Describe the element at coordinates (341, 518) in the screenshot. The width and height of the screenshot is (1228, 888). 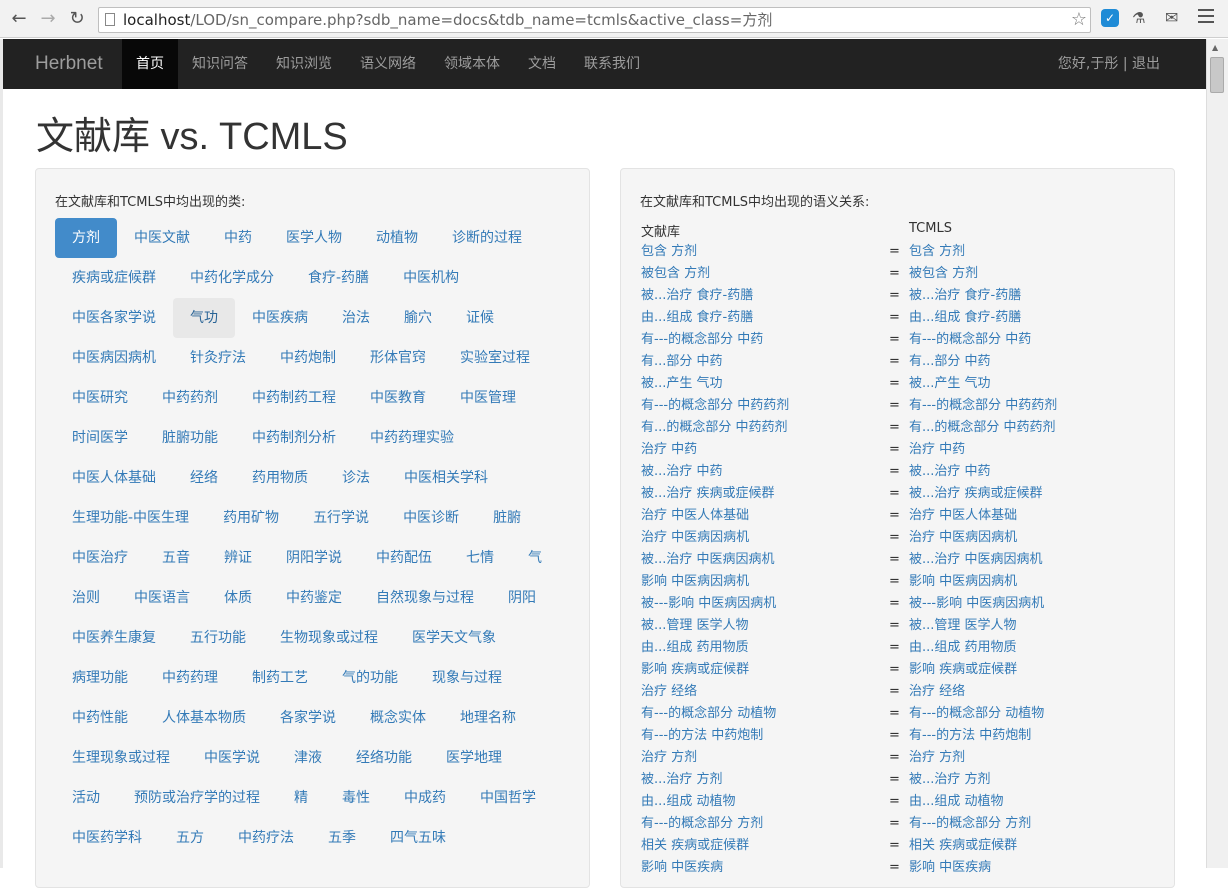
I see `class-pill: 五行学说` at that location.